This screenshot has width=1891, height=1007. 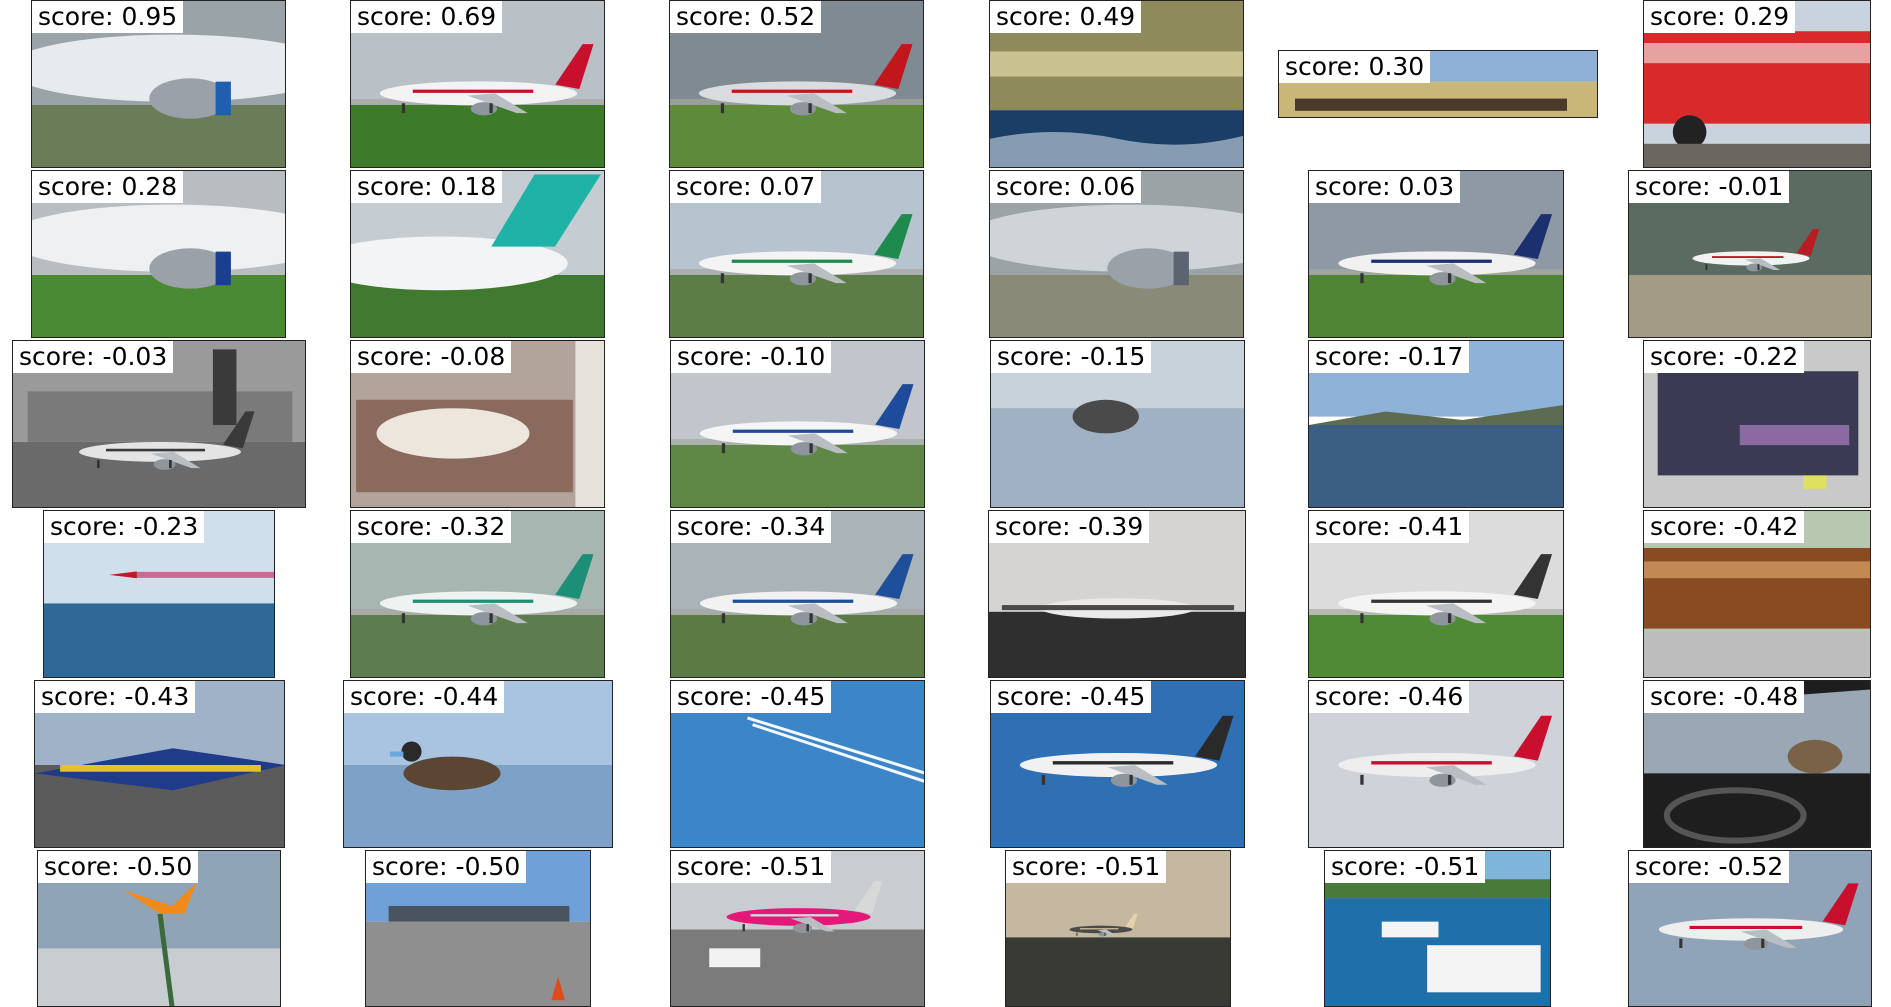 What do you see at coordinates (93, 357) in the screenshot?
I see `score-label: score: -0.03` at bounding box center [93, 357].